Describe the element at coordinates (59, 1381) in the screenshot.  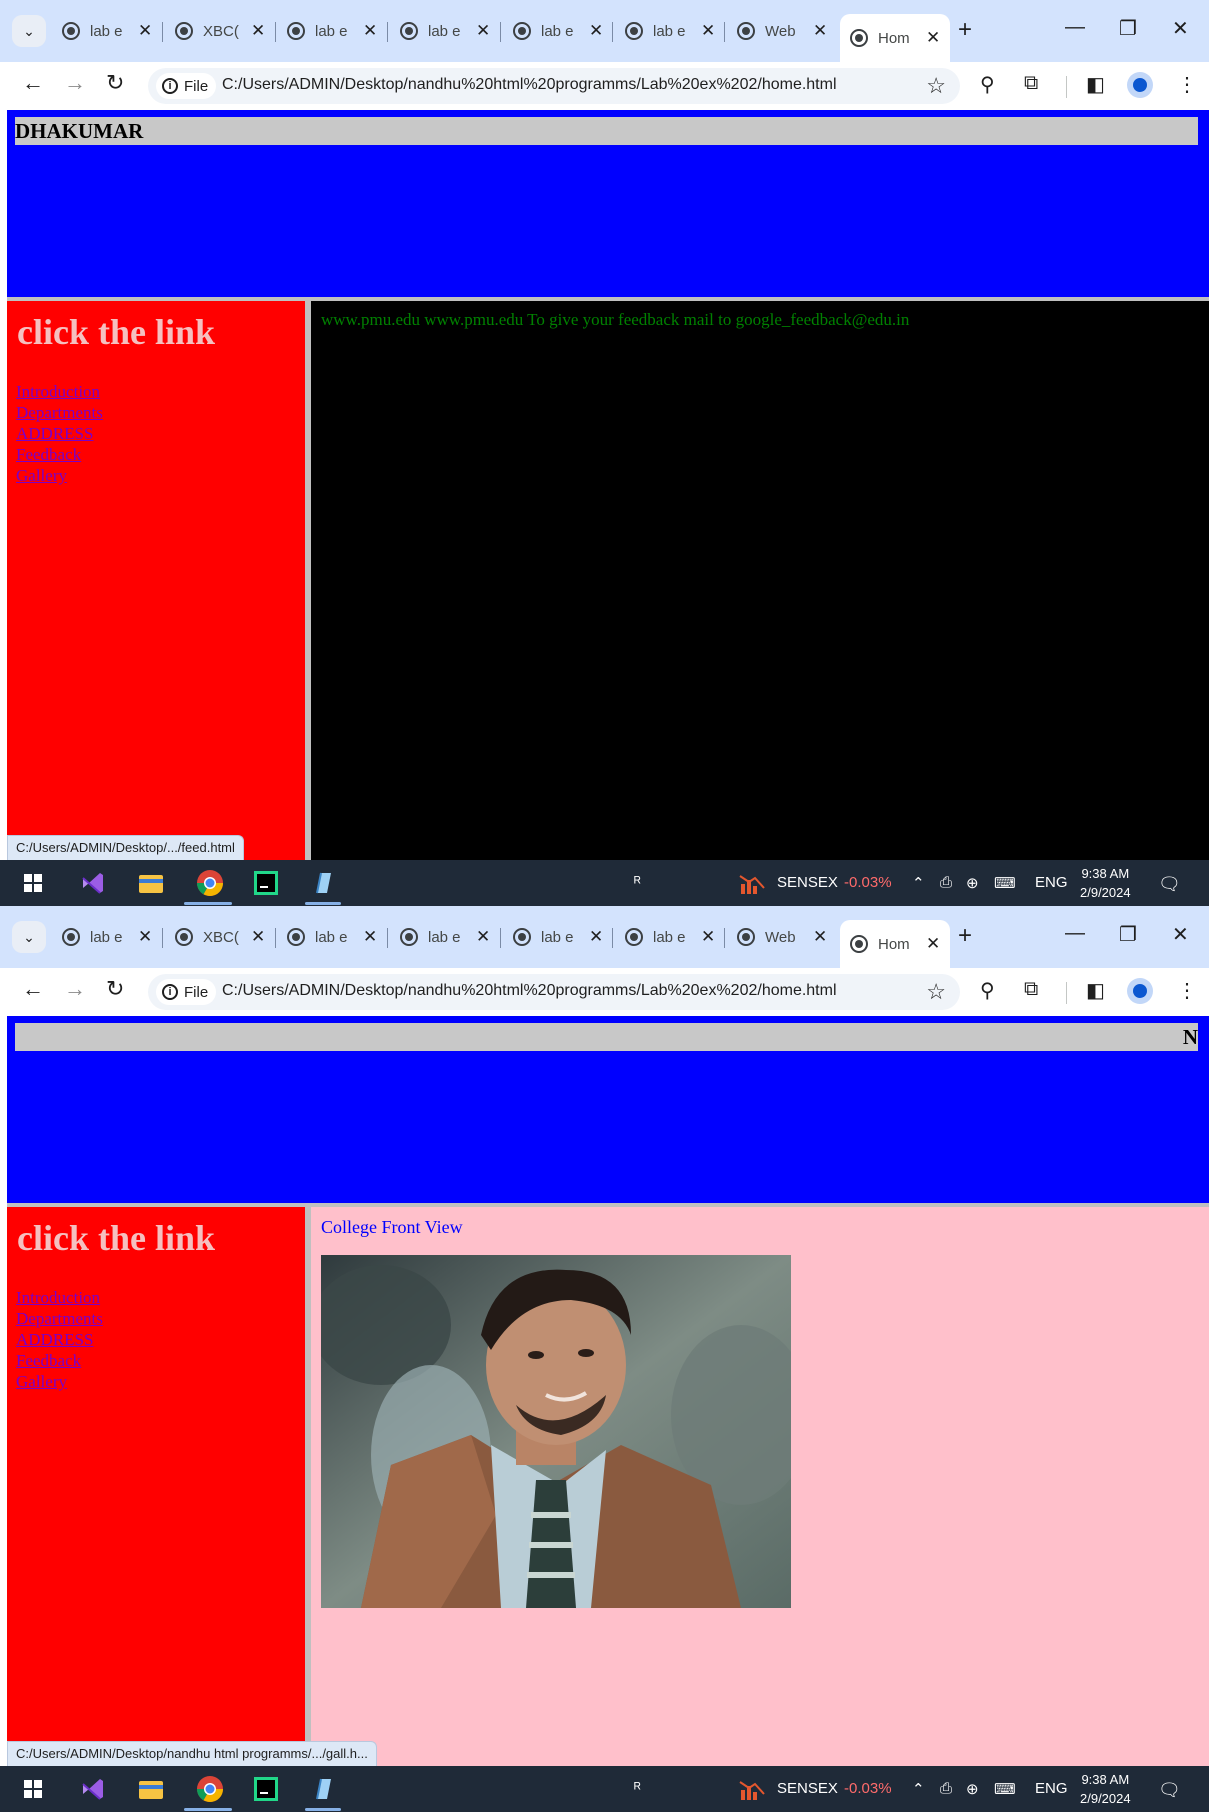
I see `link-gallery: Gallery` at that location.